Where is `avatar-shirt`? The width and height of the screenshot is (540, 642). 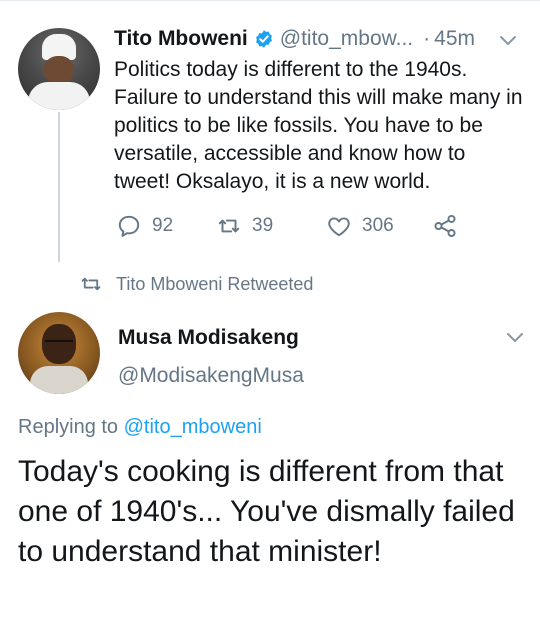
avatar-shirt is located at coordinates (59, 380).